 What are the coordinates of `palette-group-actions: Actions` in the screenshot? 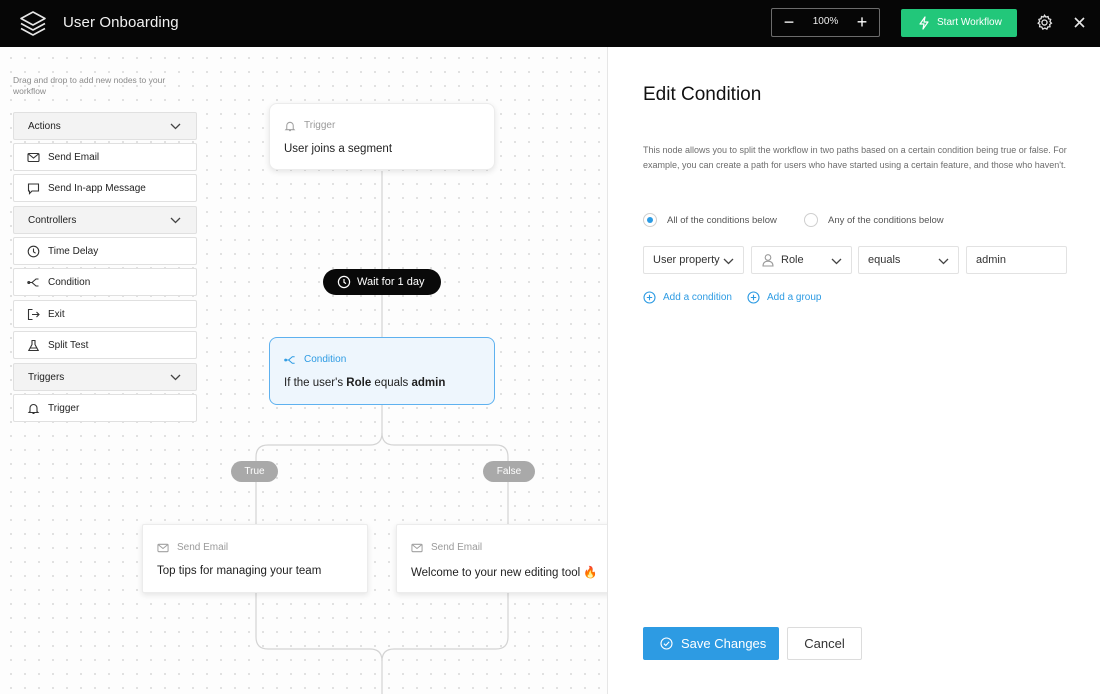 It's located at (105, 126).